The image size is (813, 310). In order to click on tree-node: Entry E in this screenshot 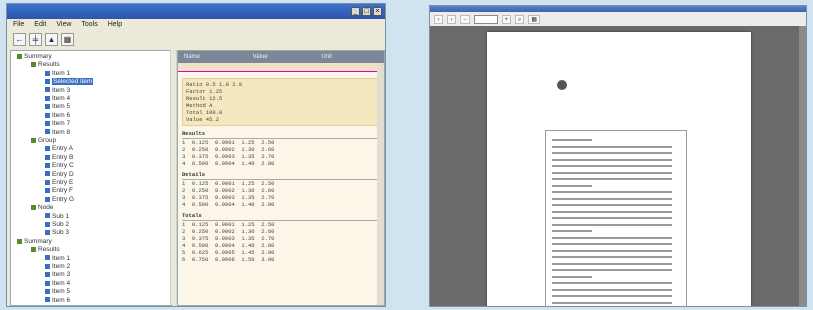, I will do `click(59, 183)`.